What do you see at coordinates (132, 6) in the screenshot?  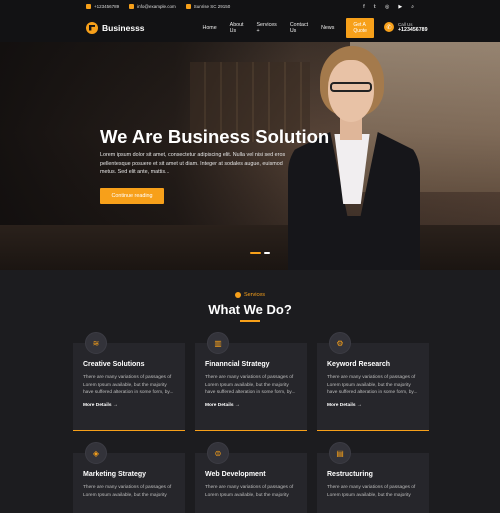 I see `mail-icon` at bounding box center [132, 6].